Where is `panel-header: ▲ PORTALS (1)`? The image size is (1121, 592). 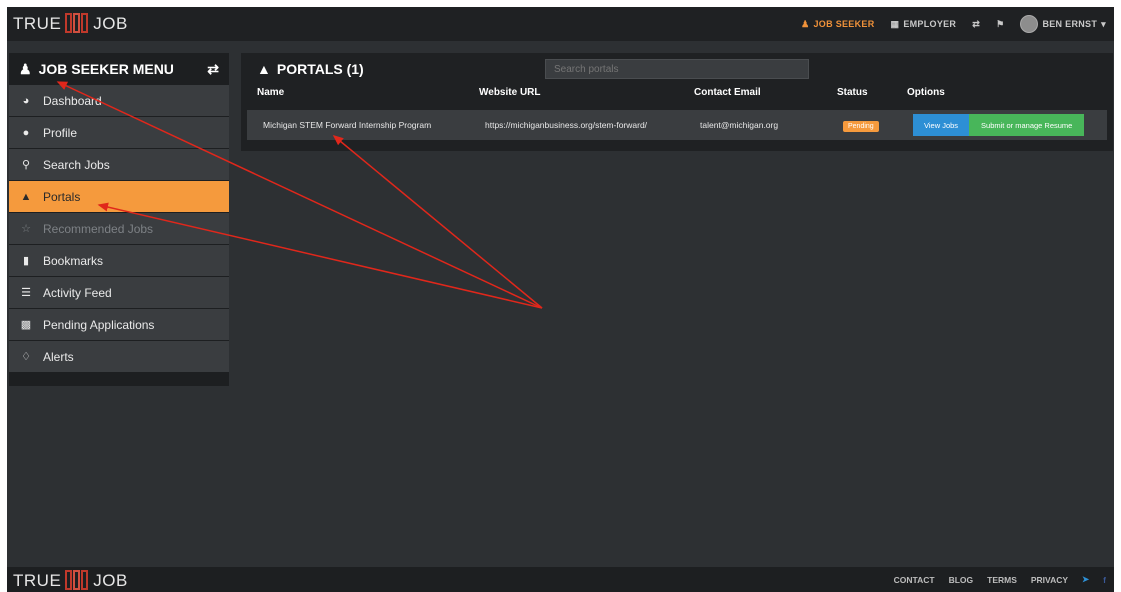 panel-header: ▲ PORTALS (1) is located at coordinates (677, 69).